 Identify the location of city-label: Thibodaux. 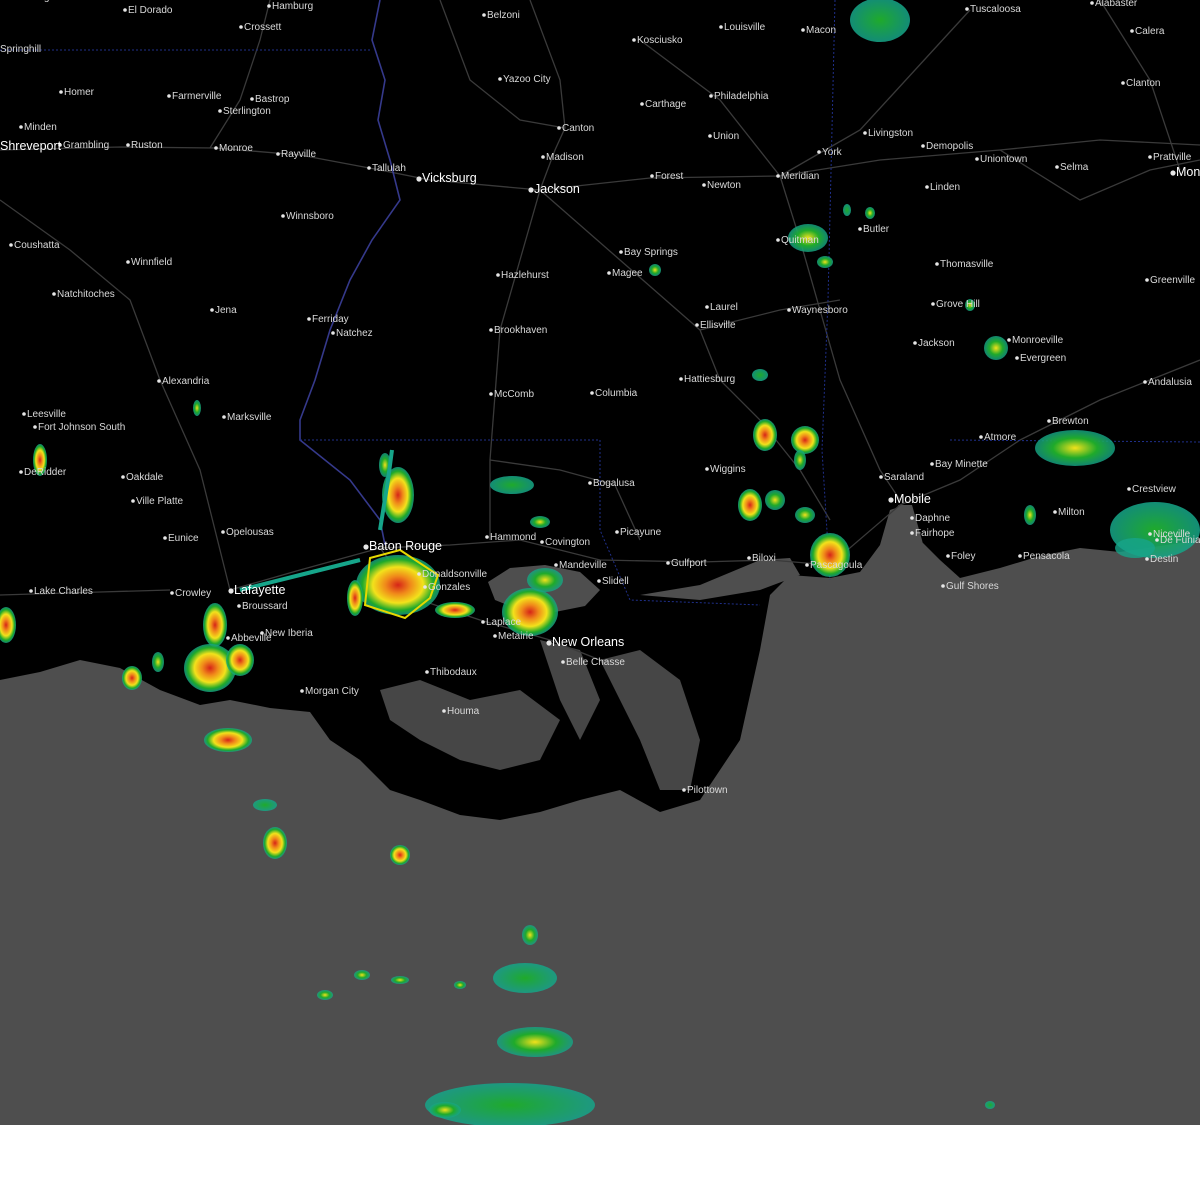
(451, 672).